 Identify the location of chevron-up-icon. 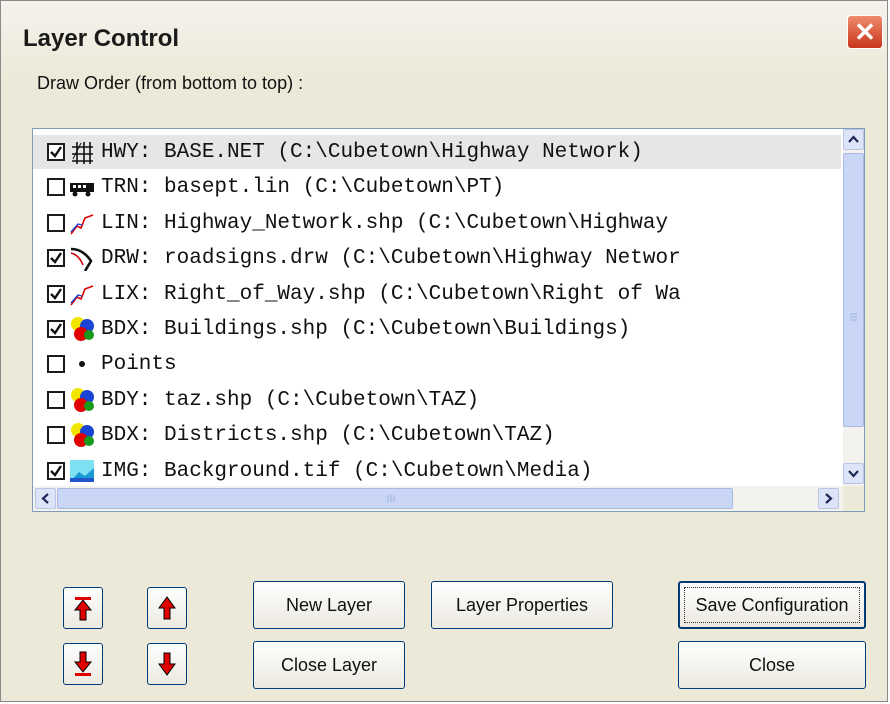
(853, 139).